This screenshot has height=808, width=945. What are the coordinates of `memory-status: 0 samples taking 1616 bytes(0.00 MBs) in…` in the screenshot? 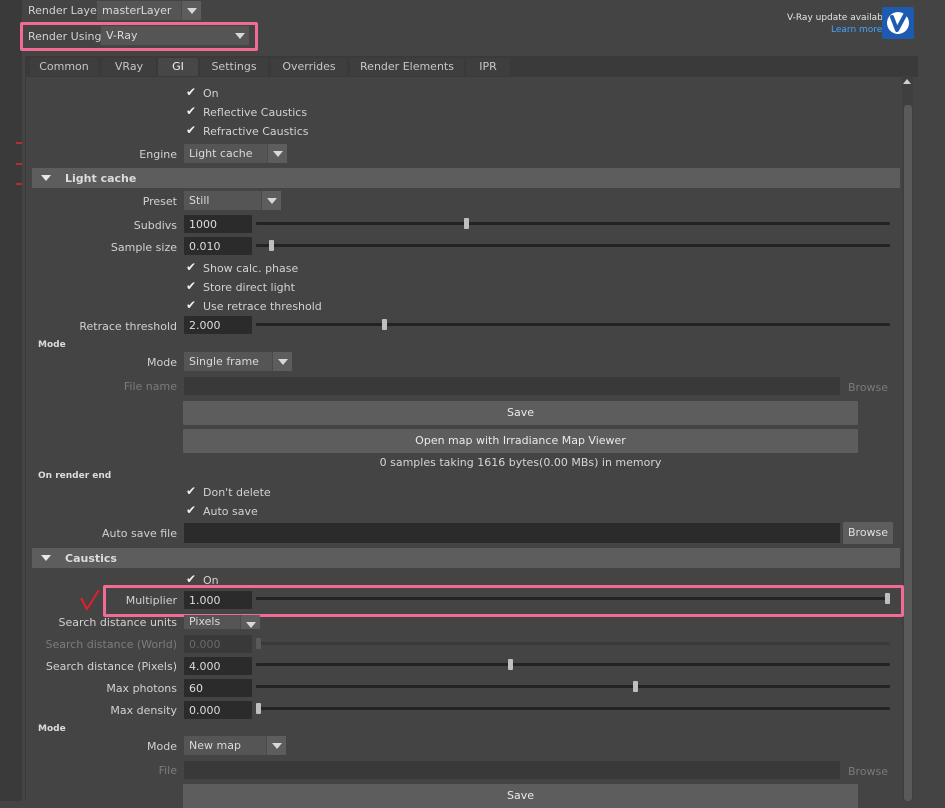 It's located at (520, 462).